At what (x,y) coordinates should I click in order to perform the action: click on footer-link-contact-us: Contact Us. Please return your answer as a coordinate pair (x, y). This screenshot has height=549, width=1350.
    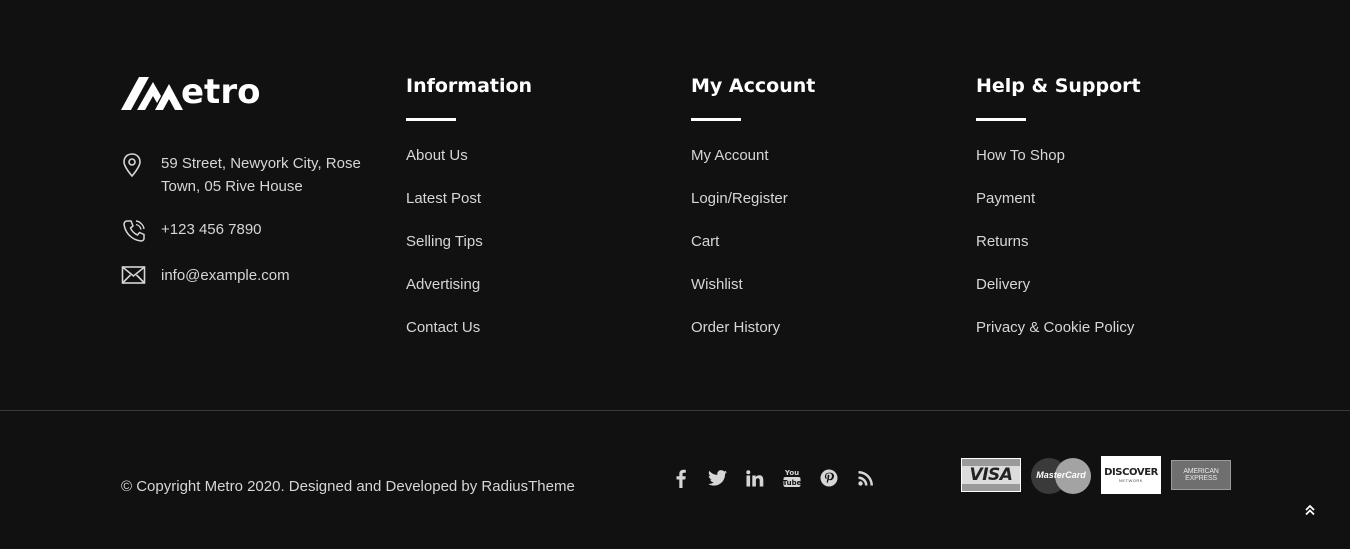
    Looking at the image, I should click on (531, 328).